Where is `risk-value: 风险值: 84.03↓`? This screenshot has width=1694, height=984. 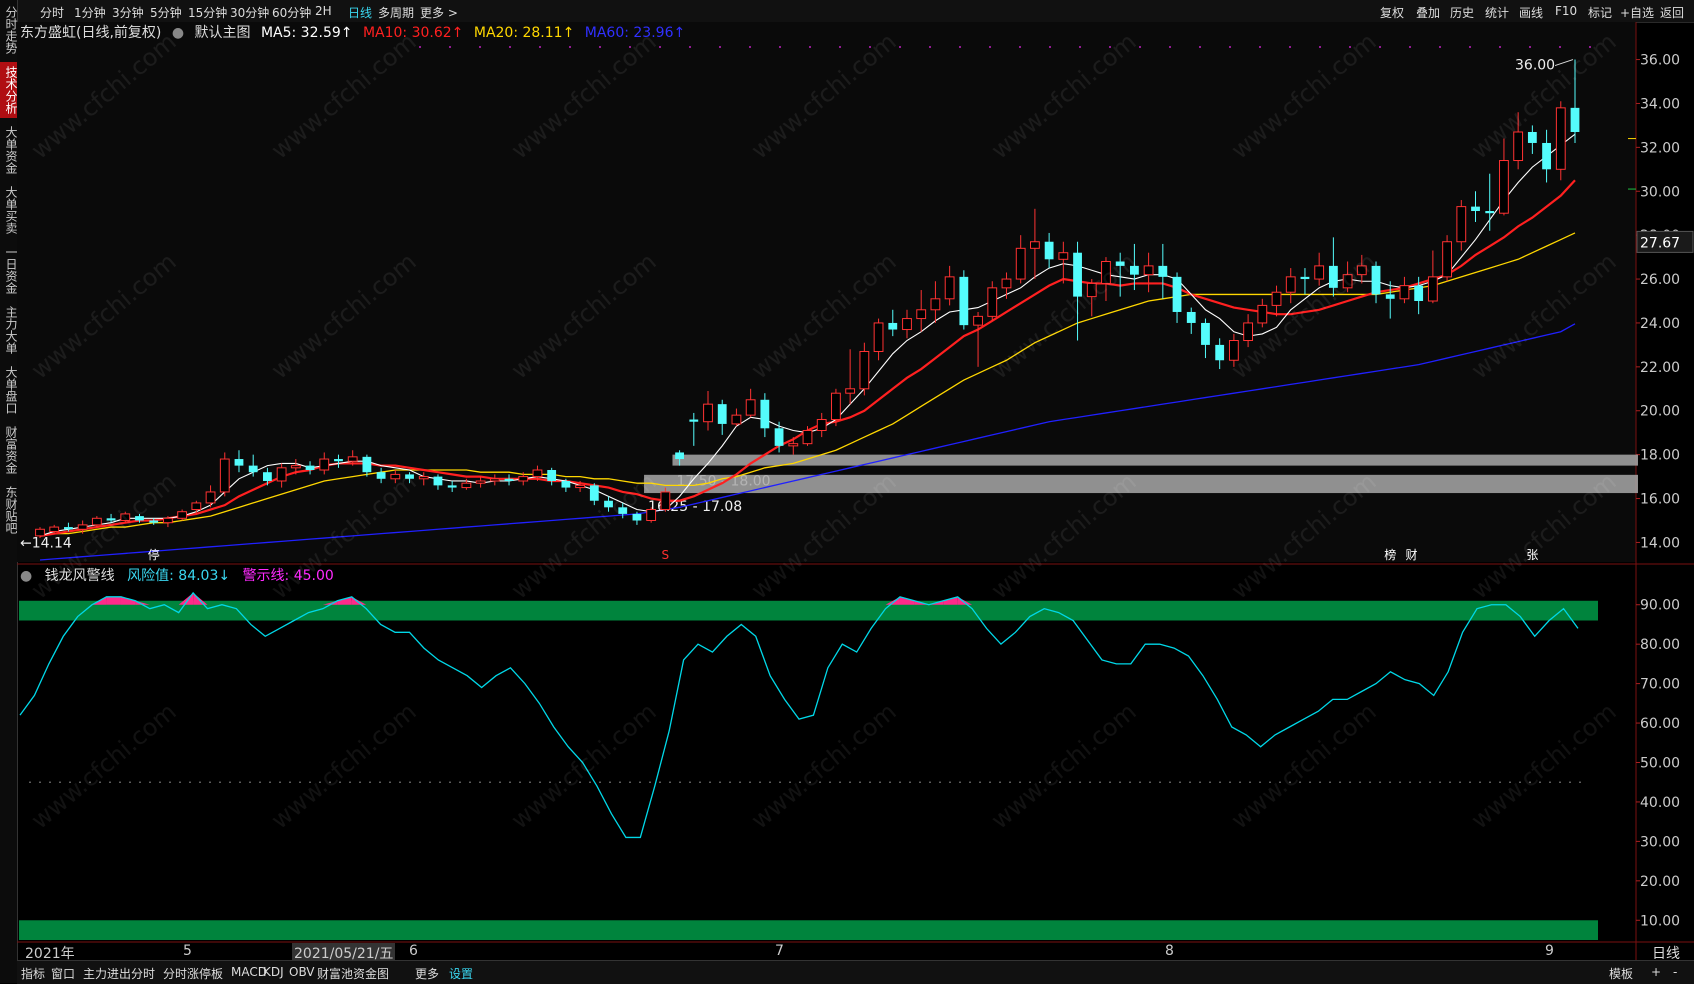
risk-value: 风险值: 84.03↓ is located at coordinates (179, 576).